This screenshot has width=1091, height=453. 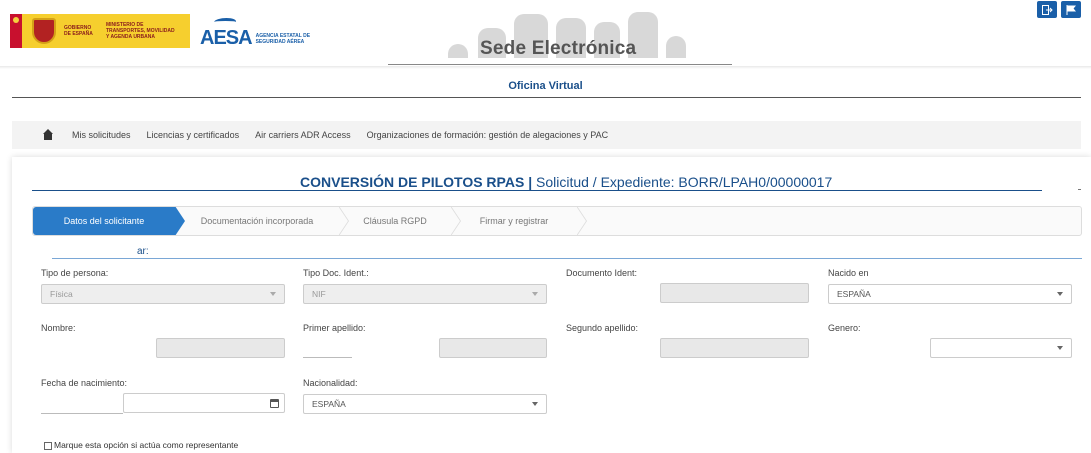 What do you see at coordinates (493, 348) in the screenshot?
I see `primer-apellido-input` at bounding box center [493, 348].